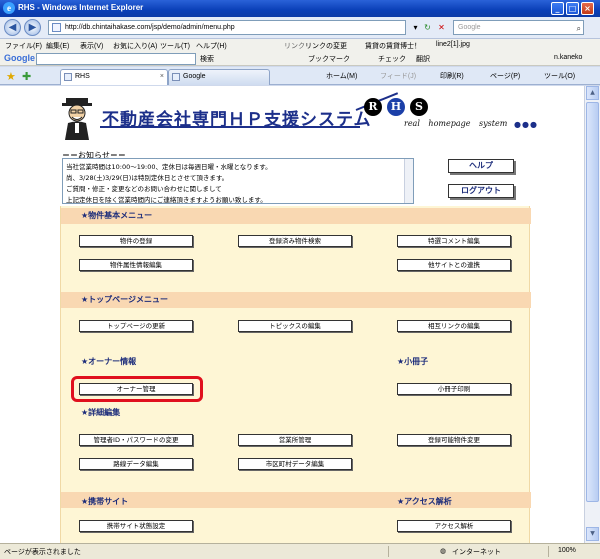 The image size is (600, 559). Describe the element at coordinates (568, 57) in the screenshot. I see `google-user: n.kaneko` at that location.